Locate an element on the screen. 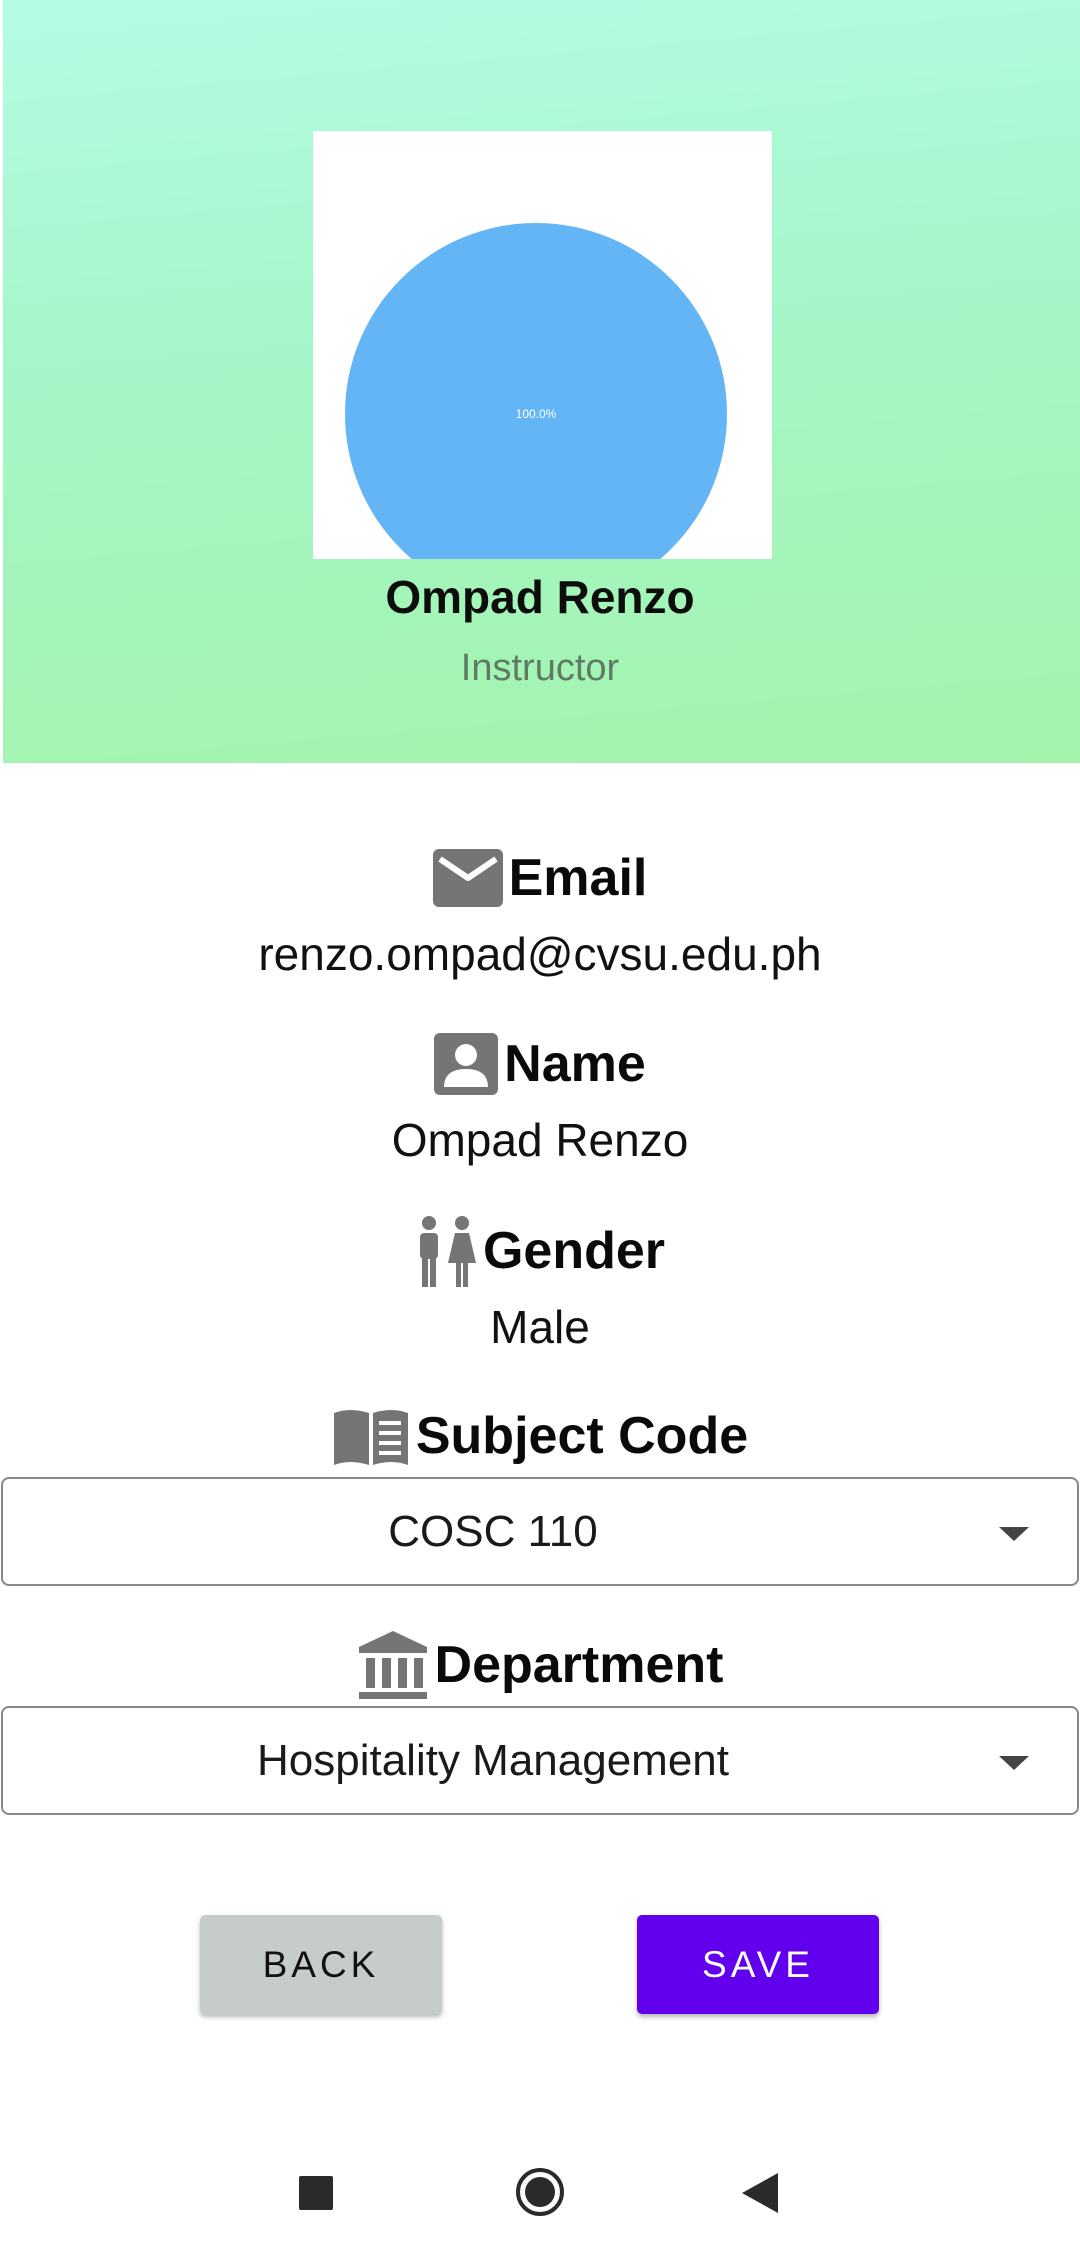  subject-code-title: Subject Code is located at coordinates (540, 1436).